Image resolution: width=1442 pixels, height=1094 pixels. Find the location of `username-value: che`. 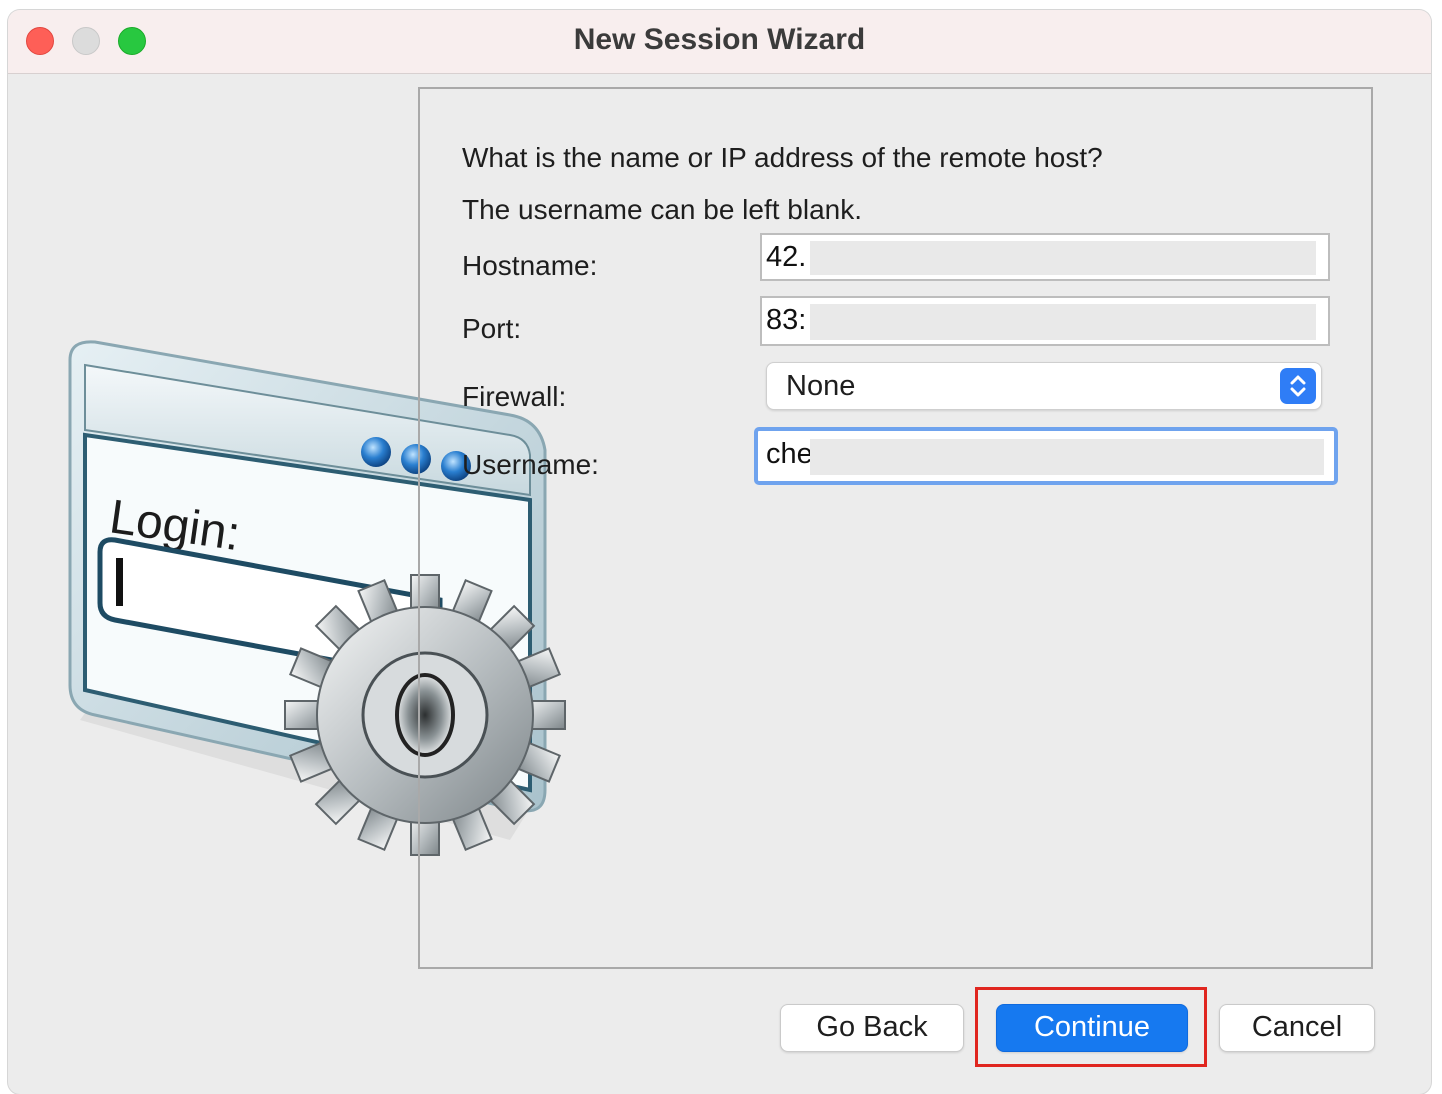

username-value: che is located at coordinates (789, 454).